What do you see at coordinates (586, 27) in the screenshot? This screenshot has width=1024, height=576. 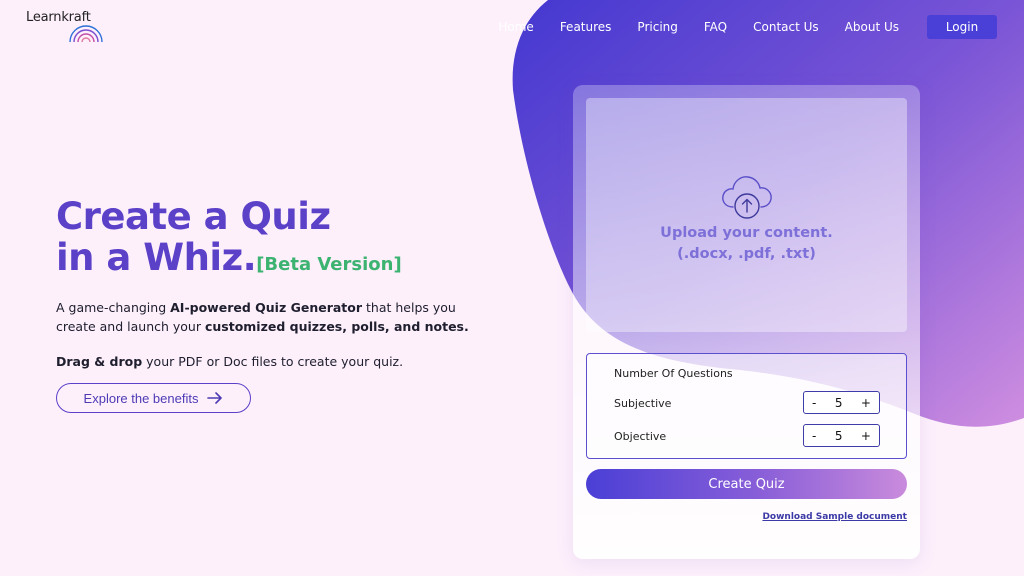 I see `nav-features: Features` at bounding box center [586, 27].